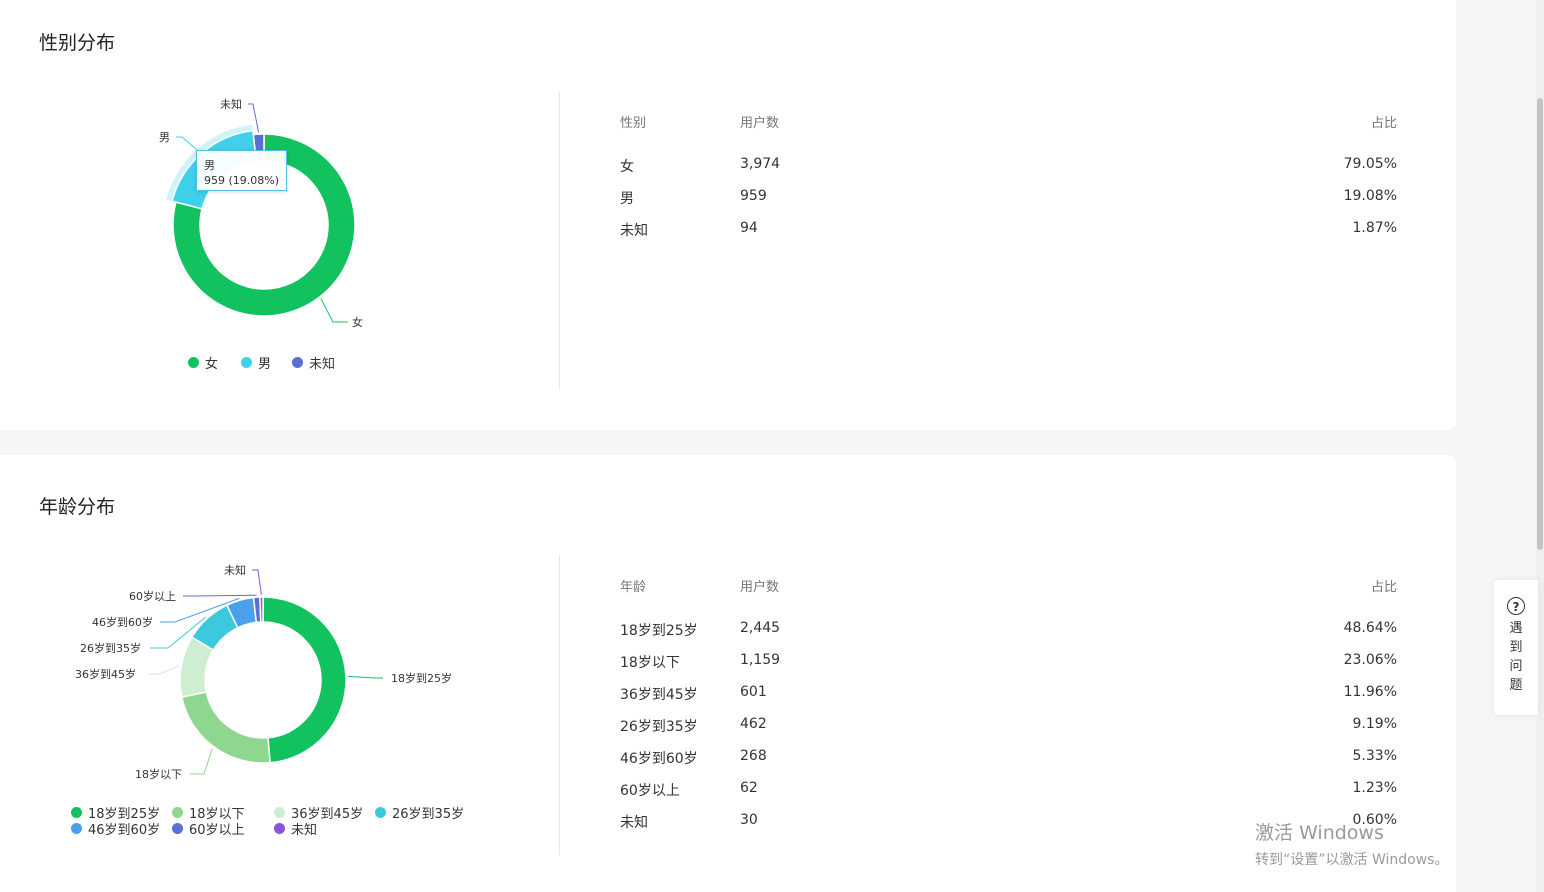  I want to click on table-cell: 26岁到35岁, so click(659, 727).